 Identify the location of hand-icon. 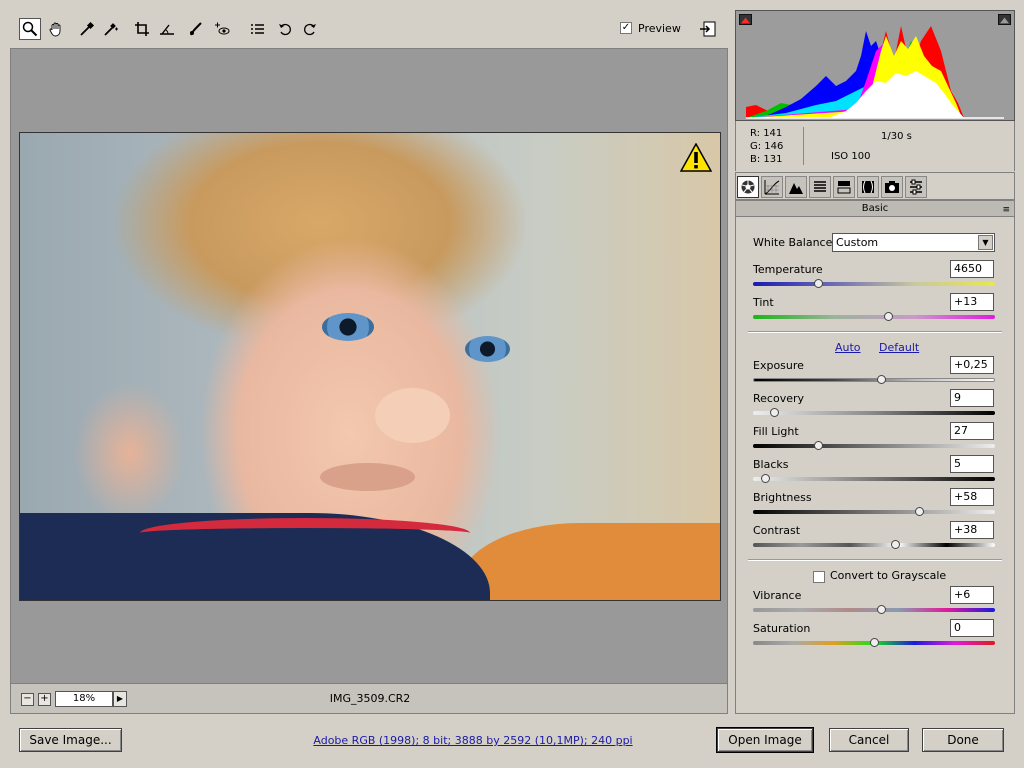
(55, 29).